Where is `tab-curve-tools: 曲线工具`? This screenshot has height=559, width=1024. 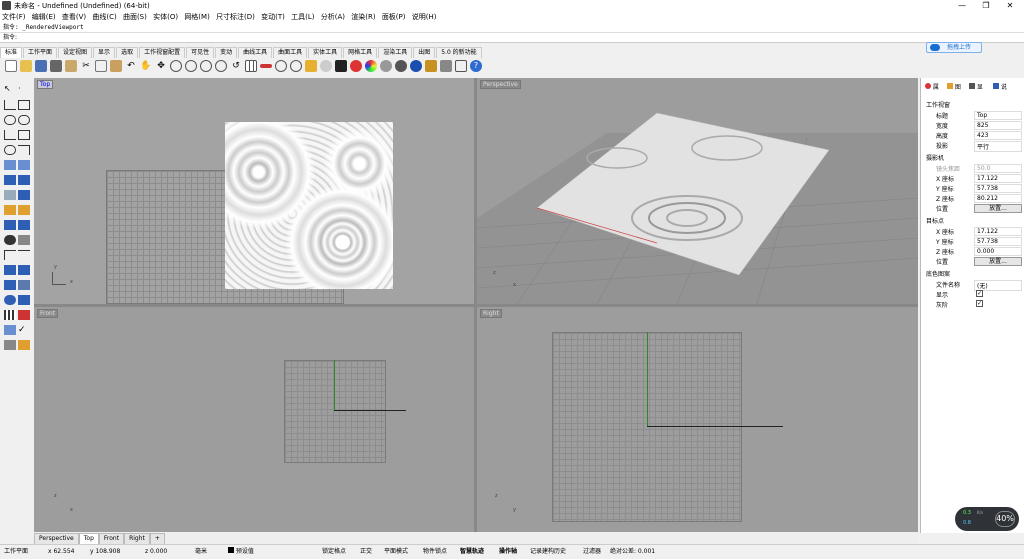
tab-curve-tools: 曲线工具 is located at coordinates (255, 52).